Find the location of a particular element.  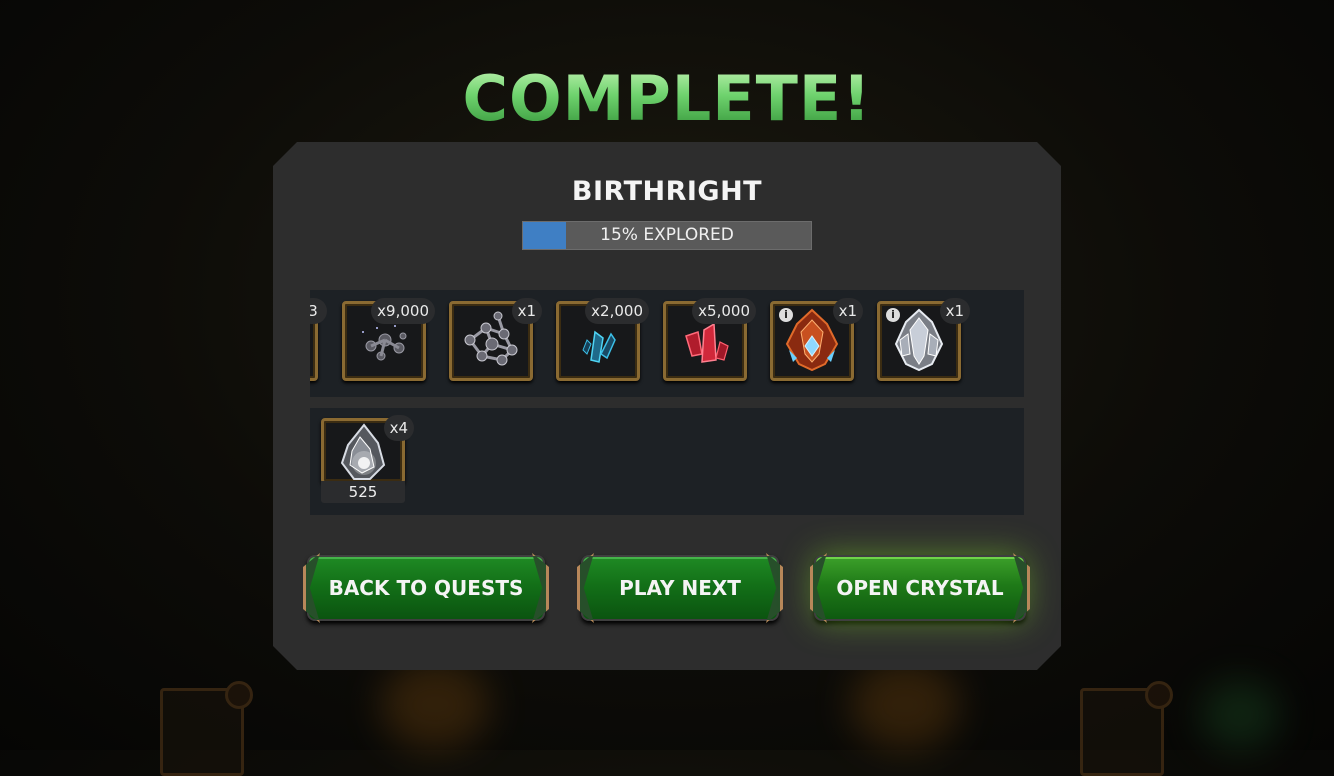

reward-item: x1 is located at coordinates (495, 339).